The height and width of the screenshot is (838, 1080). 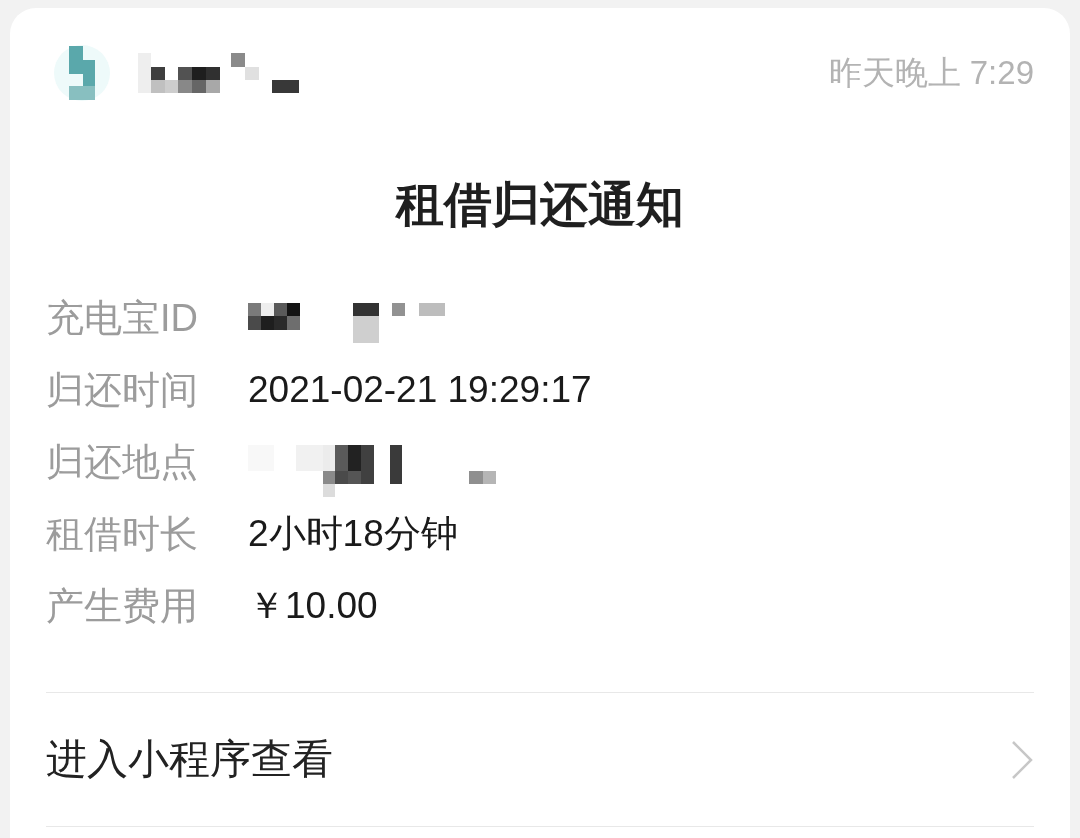 What do you see at coordinates (122, 390) in the screenshot?
I see `field-label: 归还时间` at bounding box center [122, 390].